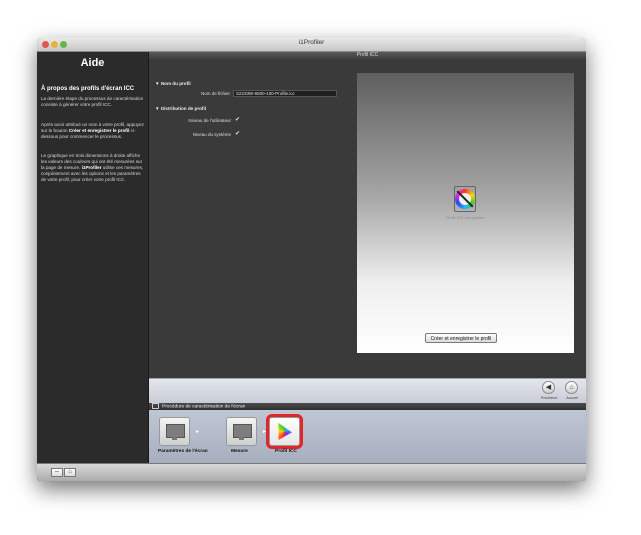 The image size is (641, 535). Describe the element at coordinates (286, 451) in the screenshot. I see `step-label-icc-profile: Profil ICC` at that location.